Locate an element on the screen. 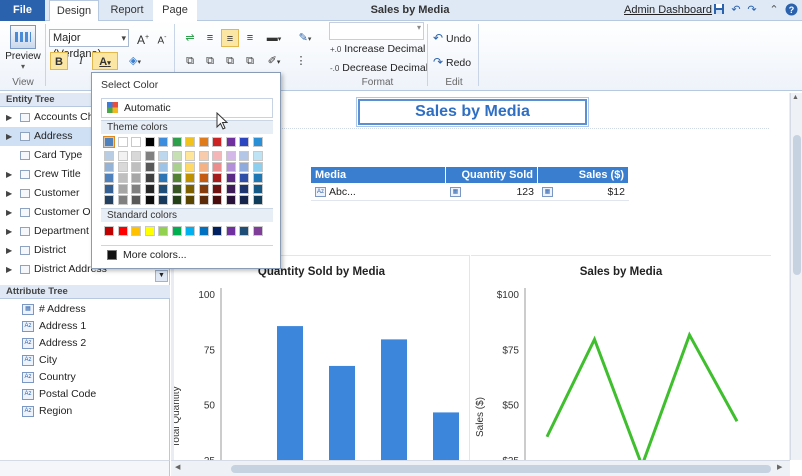  edit-style-icon: ✎▾ is located at coordinates (305, 38).